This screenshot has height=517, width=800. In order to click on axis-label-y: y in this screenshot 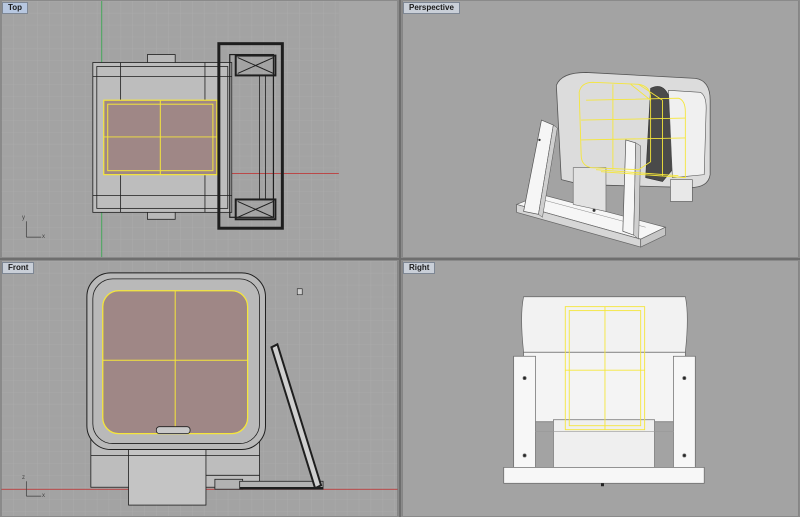, I will do `click(23, 218)`.